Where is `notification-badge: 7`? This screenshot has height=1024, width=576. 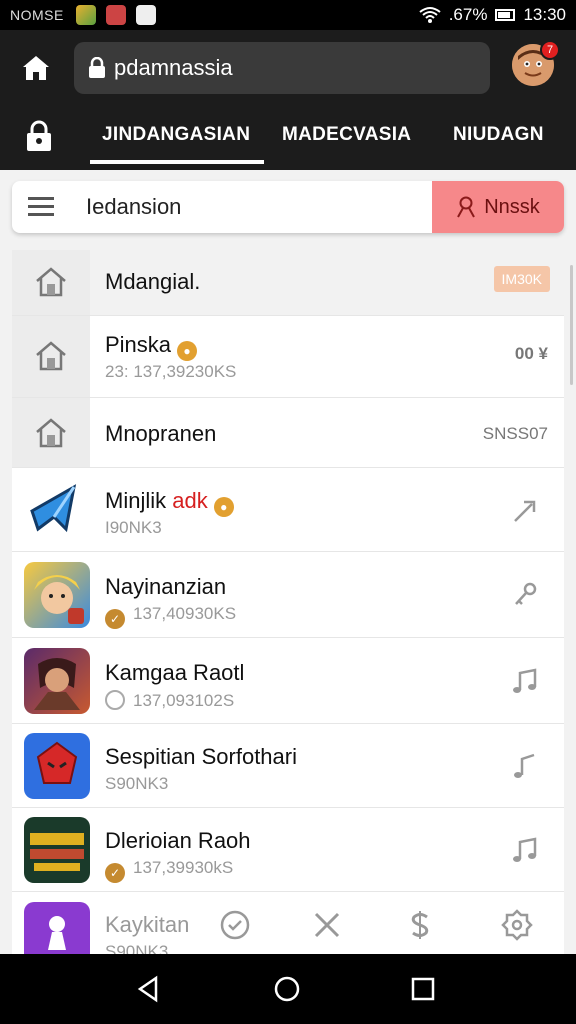
notification-badge: 7 is located at coordinates (550, 50).